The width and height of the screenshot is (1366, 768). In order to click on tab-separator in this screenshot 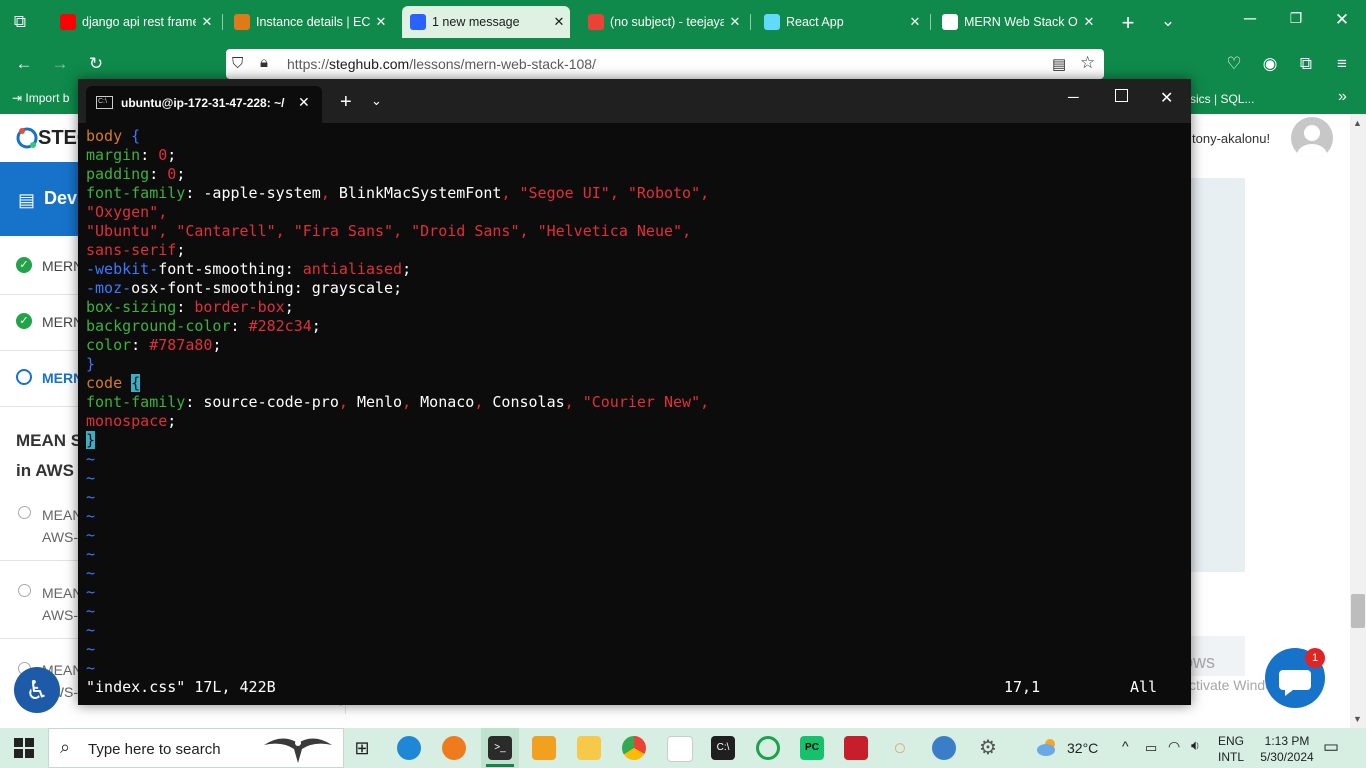, I will do `click(750, 22)`.